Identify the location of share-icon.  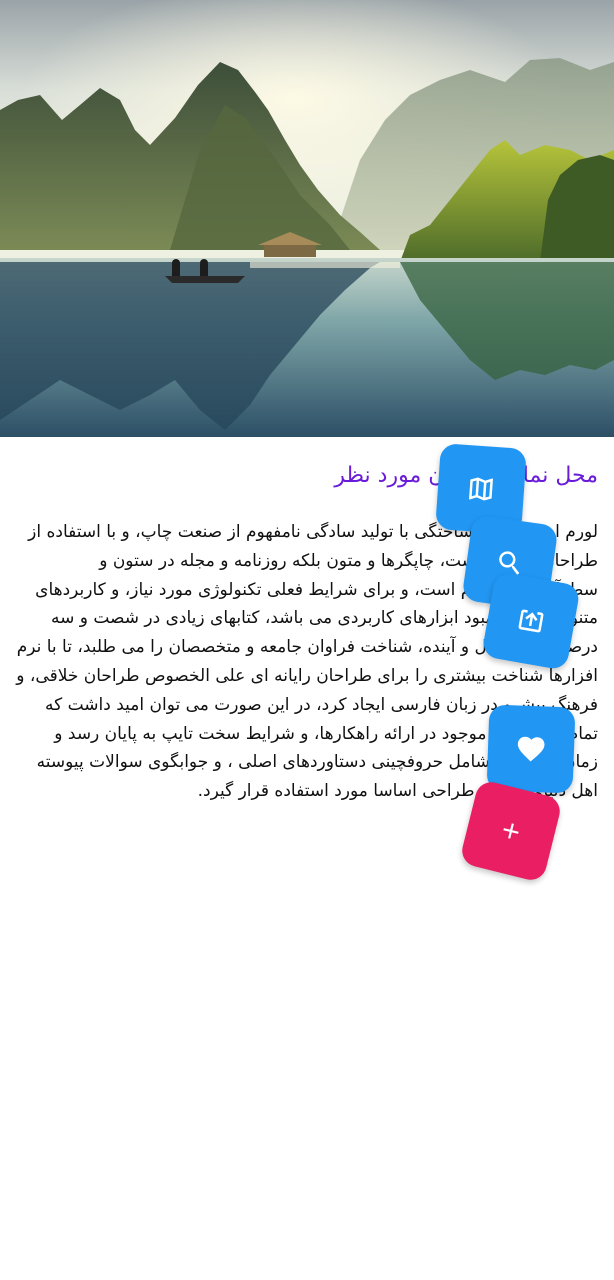
(531, 621).